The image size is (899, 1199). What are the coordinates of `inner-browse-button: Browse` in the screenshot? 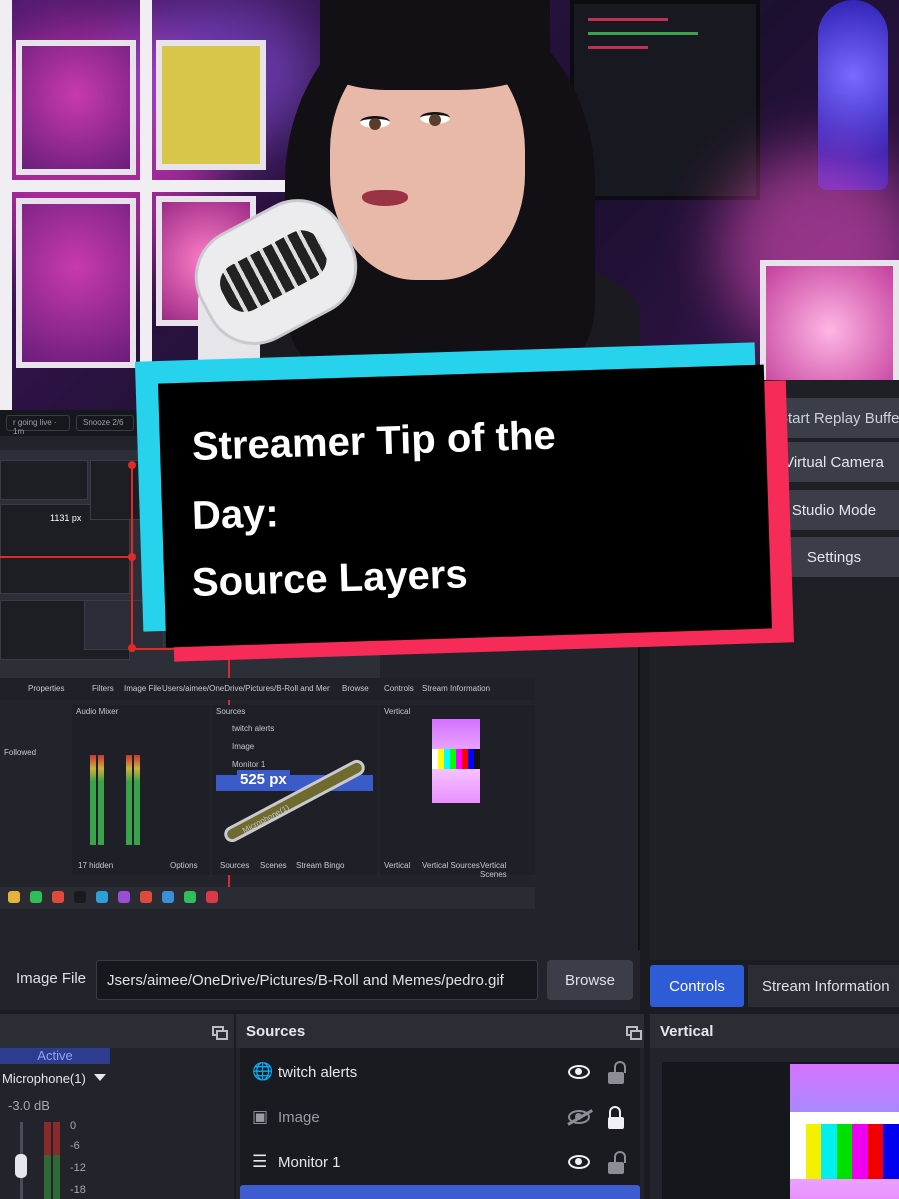 It's located at (355, 688).